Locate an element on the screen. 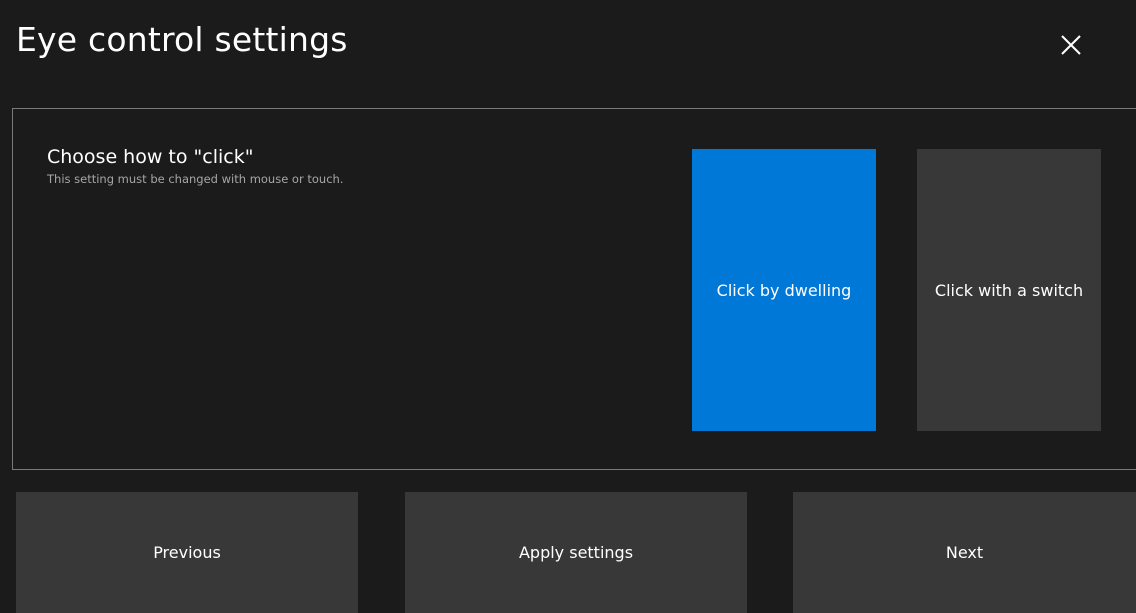 This screenshot has width=1136, height=613. apply-settings-label: Apply settings is located at coordinates (576, 552).